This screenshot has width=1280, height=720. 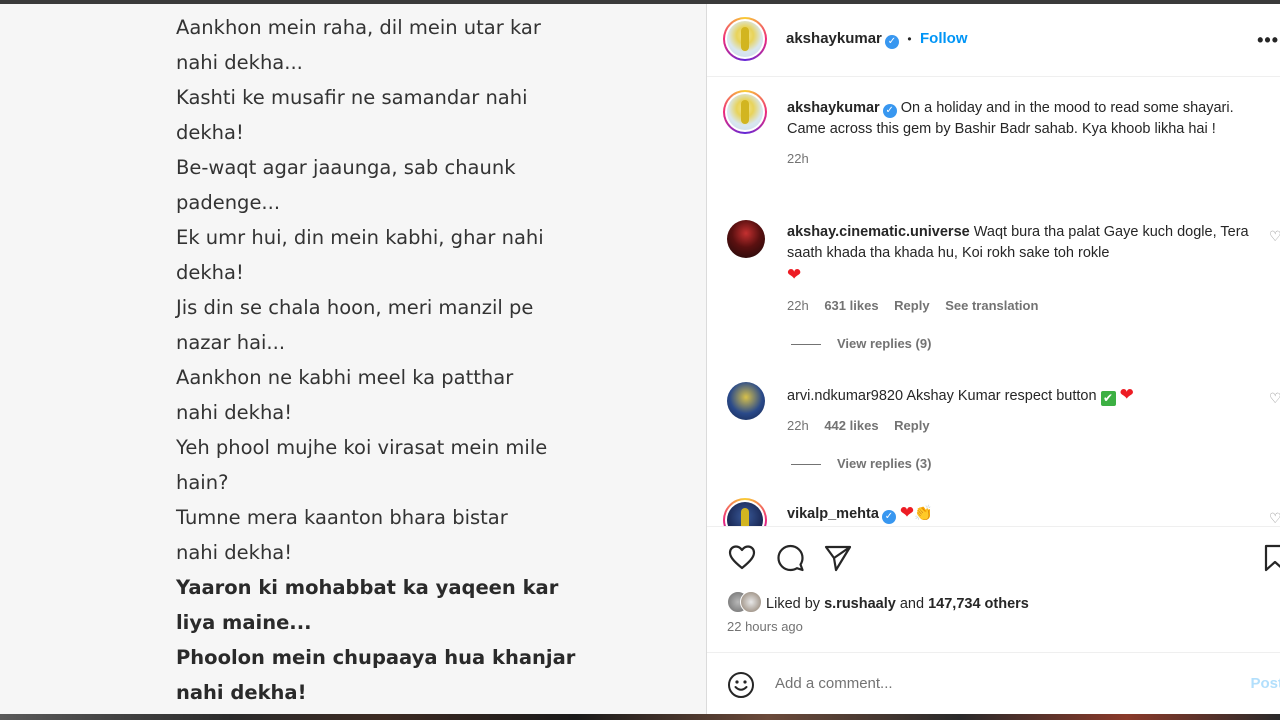 I want to click on view-replies-label: View replies (9), so click(x=884, y=343).